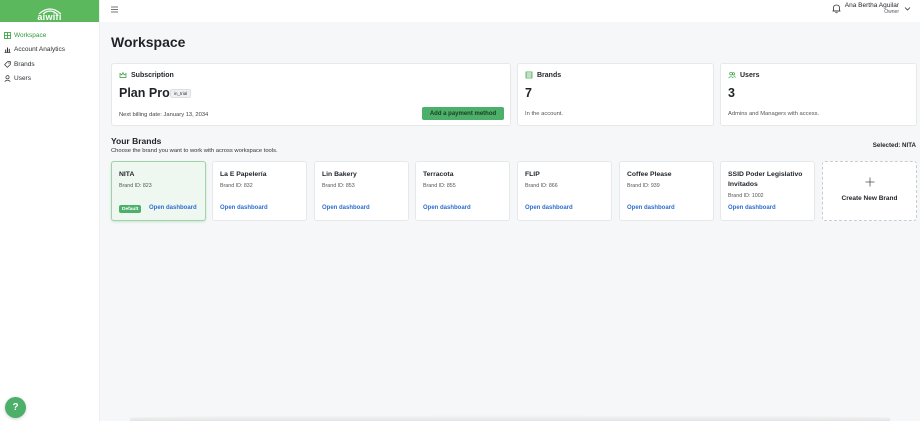  I want to click on help-icon: ?, so click(15, 407).